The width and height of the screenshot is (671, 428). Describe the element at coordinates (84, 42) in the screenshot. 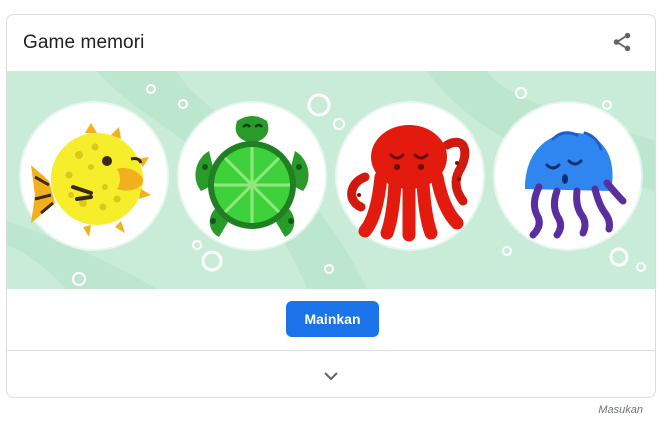

I see `card-title: Game memori` at that location.